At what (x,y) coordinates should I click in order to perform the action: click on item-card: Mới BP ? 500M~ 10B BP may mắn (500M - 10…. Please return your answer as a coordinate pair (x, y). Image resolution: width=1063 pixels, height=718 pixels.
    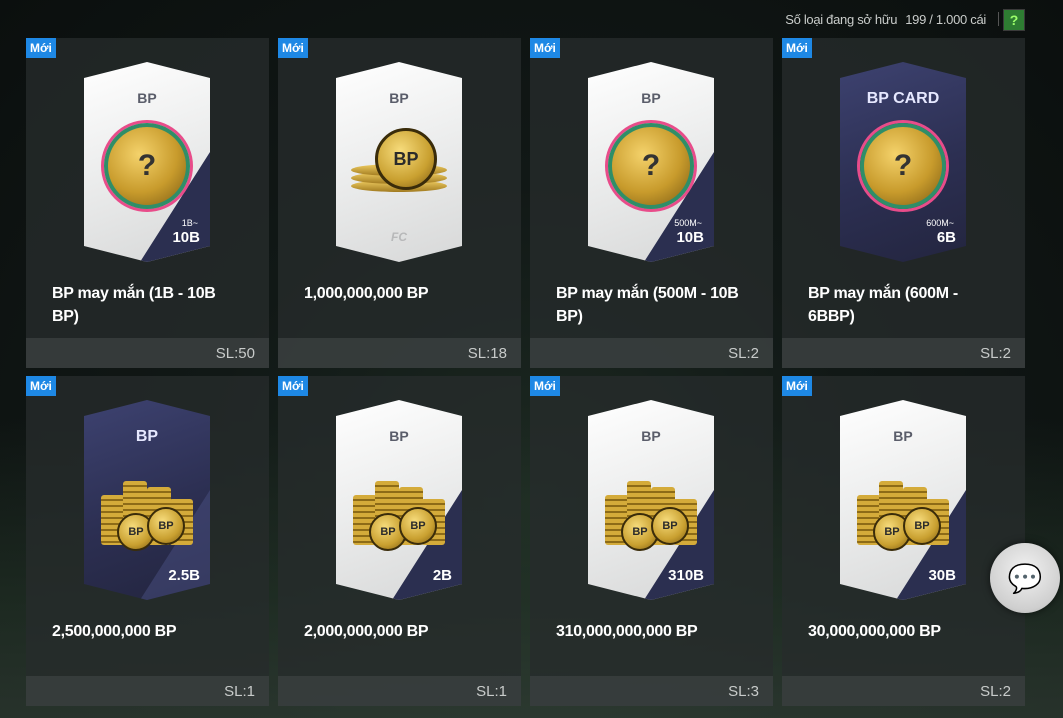
    Looking at the image, I should click on (651, 203).